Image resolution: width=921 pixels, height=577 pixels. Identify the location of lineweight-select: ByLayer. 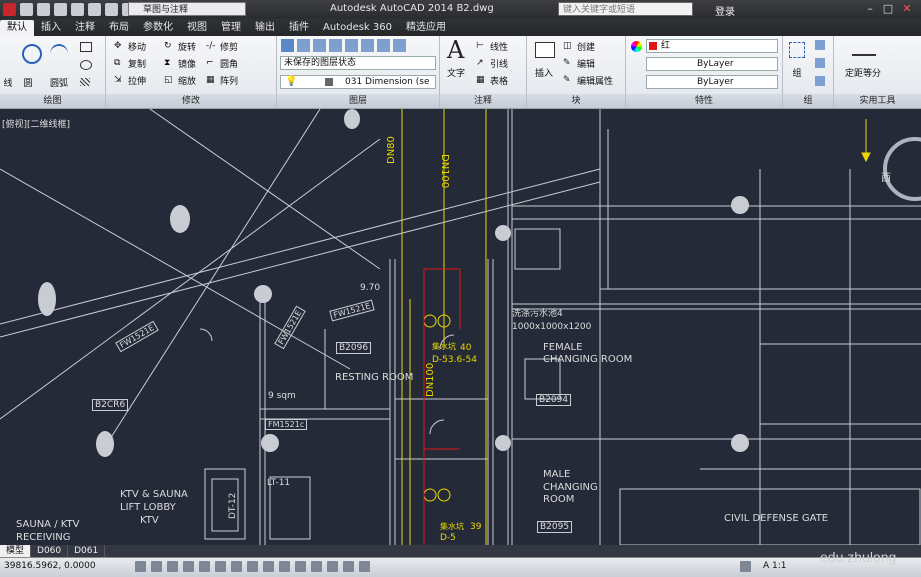
(712, 82).